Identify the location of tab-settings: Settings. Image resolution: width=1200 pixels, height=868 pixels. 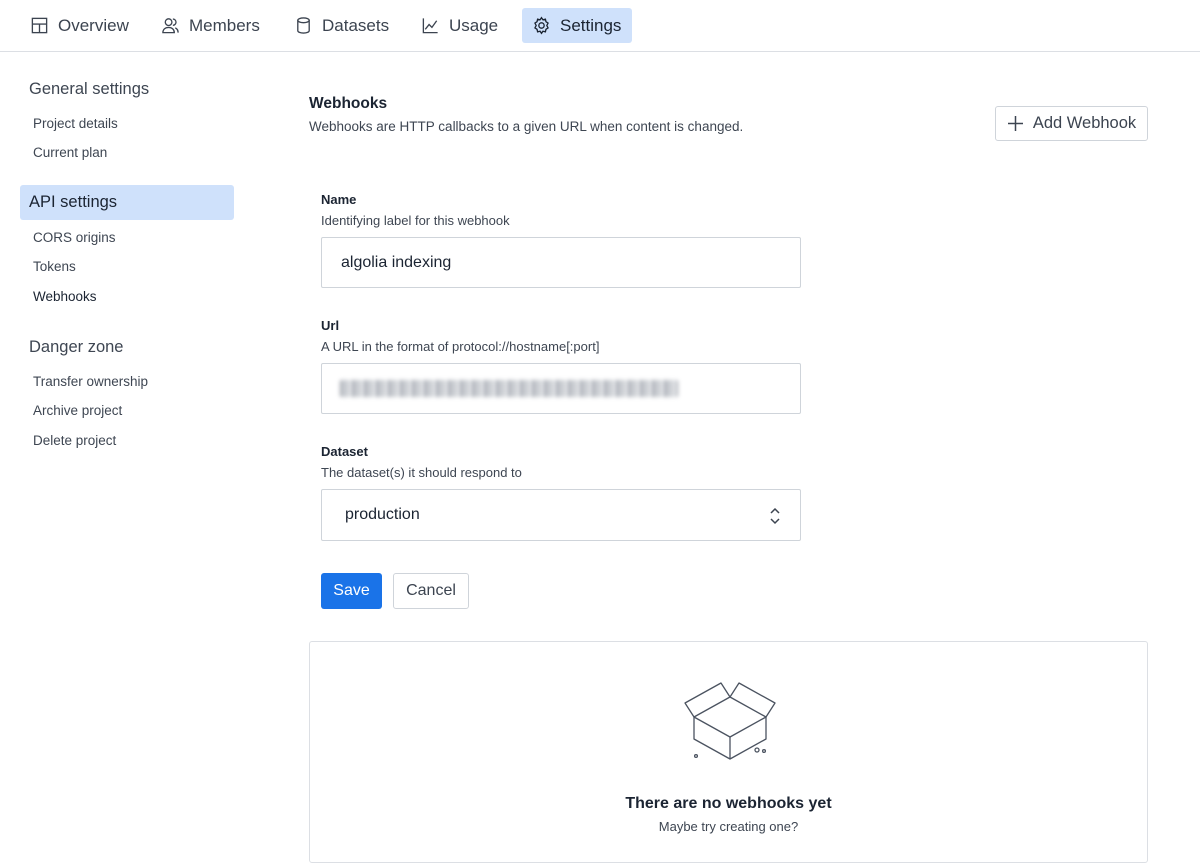
(577, 25).